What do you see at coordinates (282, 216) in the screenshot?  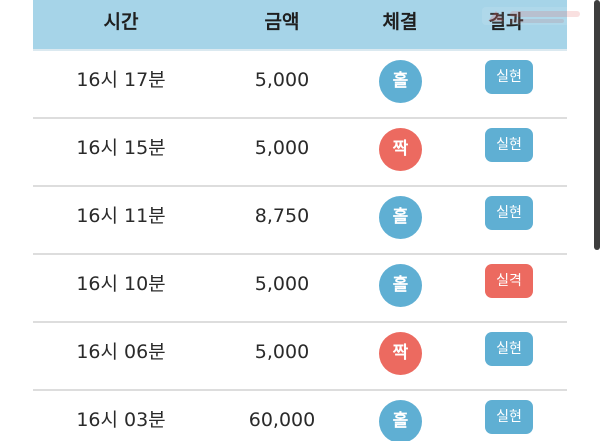 I see `row-amount: 8,750` at bounding box center [282, 216].